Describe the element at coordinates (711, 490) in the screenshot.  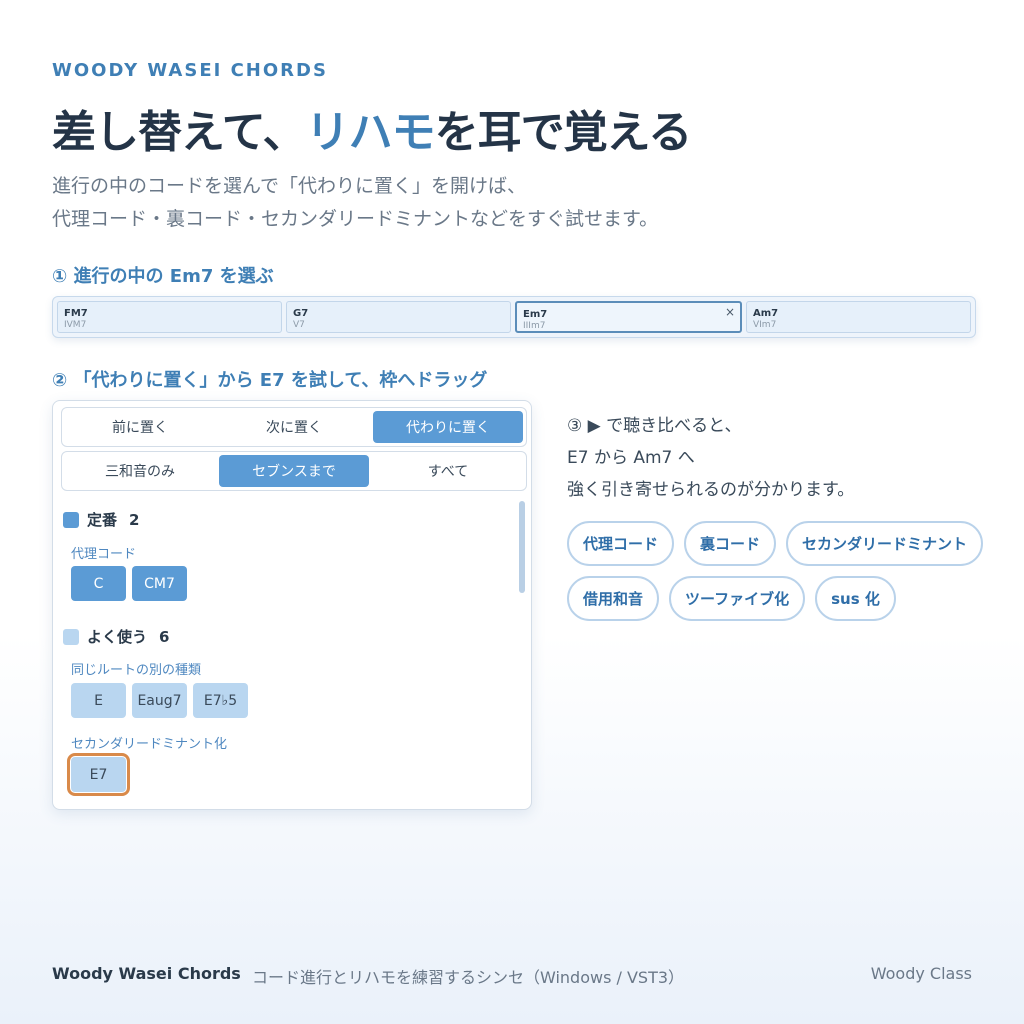
I see `compare-line-3: 強く引き寄せられるのが分かります。` at that location.